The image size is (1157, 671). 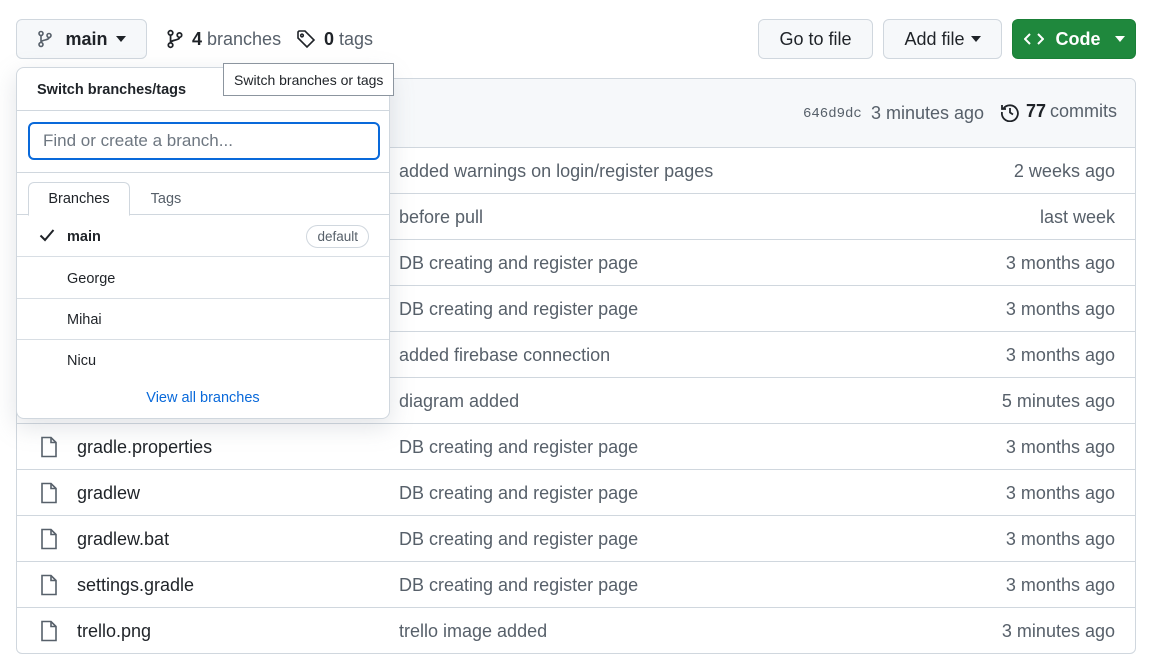 I want to click on commit-sha: 646d9dc, so click(x=832, y=114).